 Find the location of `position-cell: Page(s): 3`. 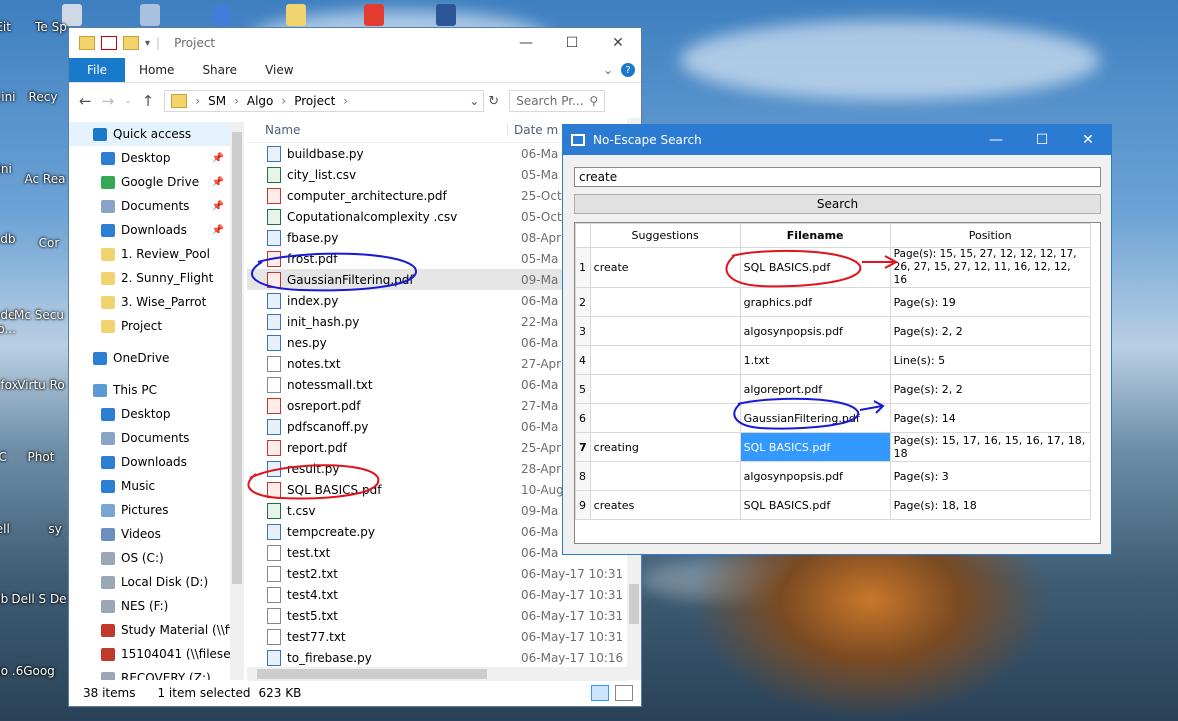

position-cell: Page(s): 3 is located at coordinates (990, 476).